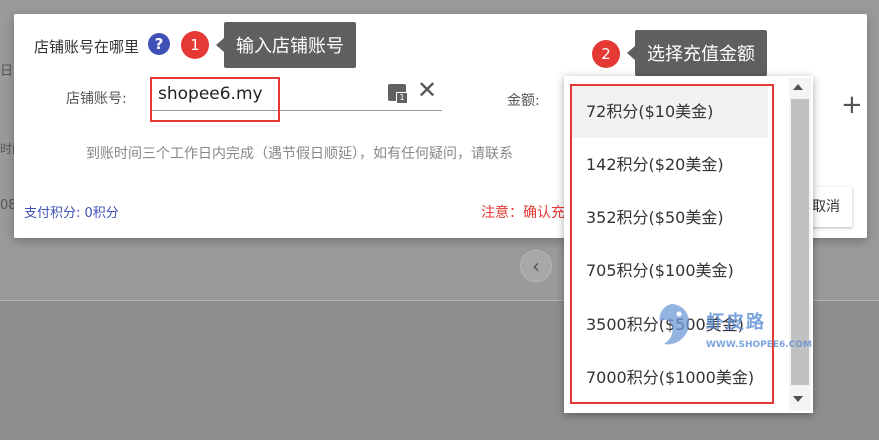  I want to click on account-card-icon, so click(398, 94).